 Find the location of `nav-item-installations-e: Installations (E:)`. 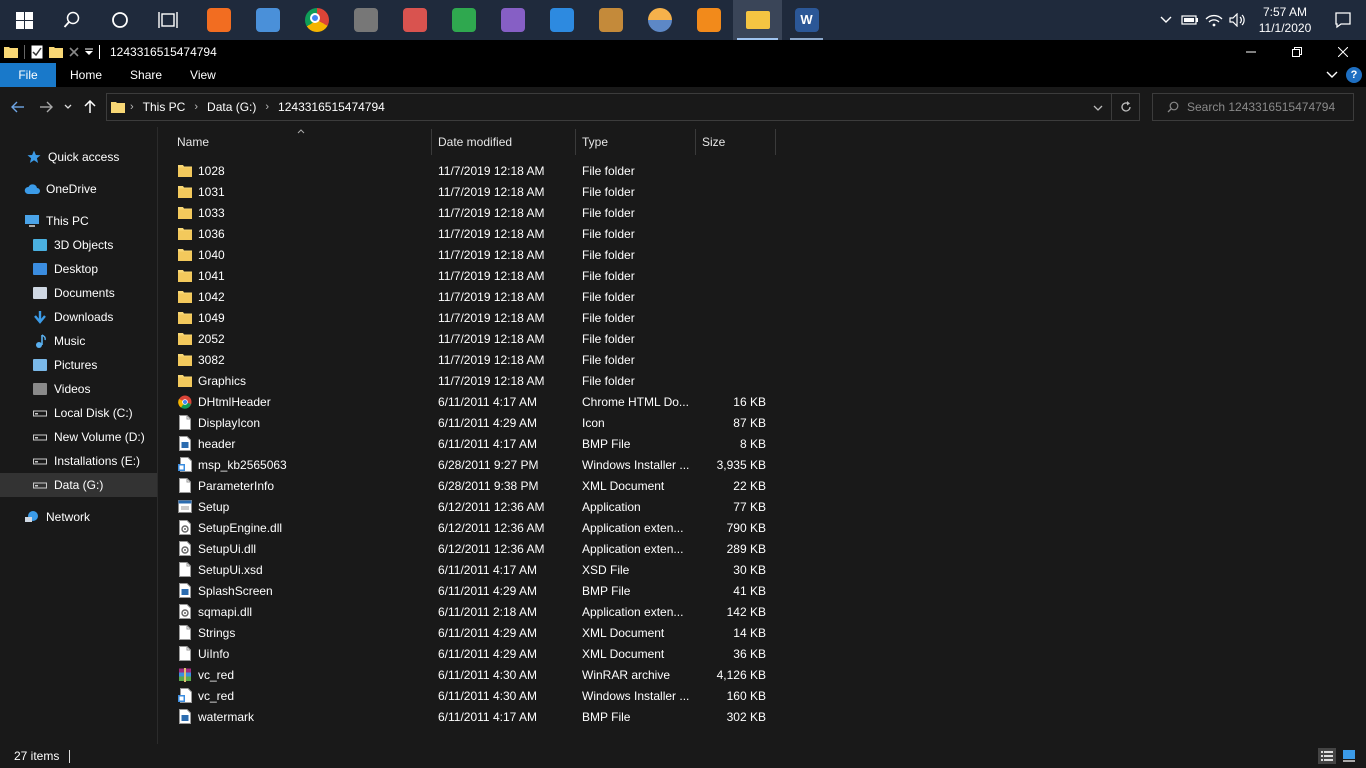

nav-item-installations-e: Installations (E:) is located at coordinates (78, 461).